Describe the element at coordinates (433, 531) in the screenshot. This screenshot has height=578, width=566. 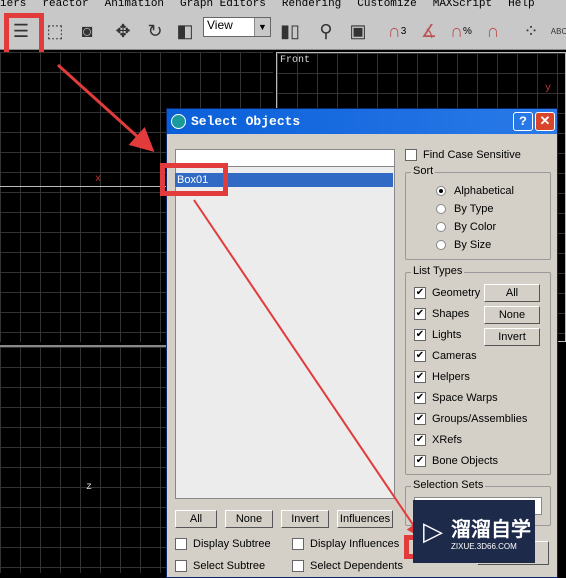
I see `play-icon: ▷` at that location.